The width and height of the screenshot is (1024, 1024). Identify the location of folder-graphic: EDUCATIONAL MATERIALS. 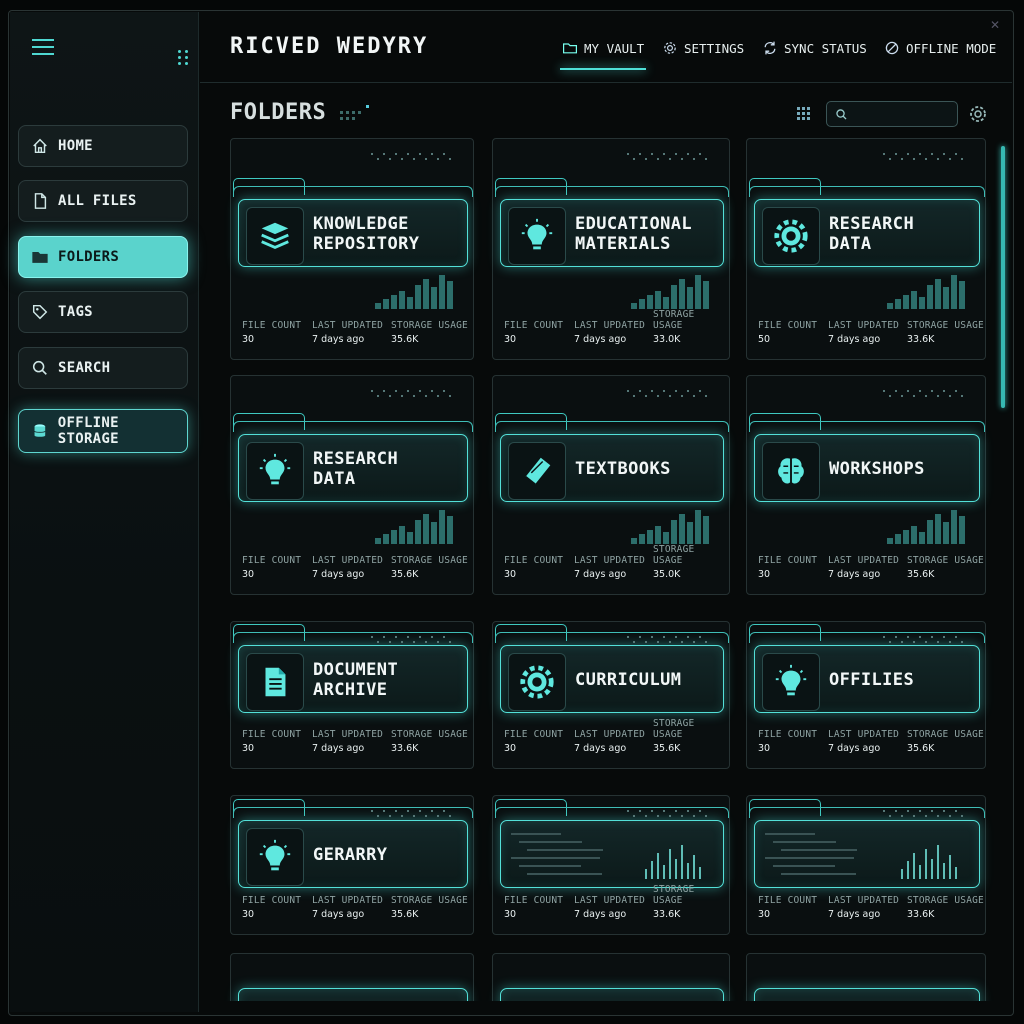
(612, 222).